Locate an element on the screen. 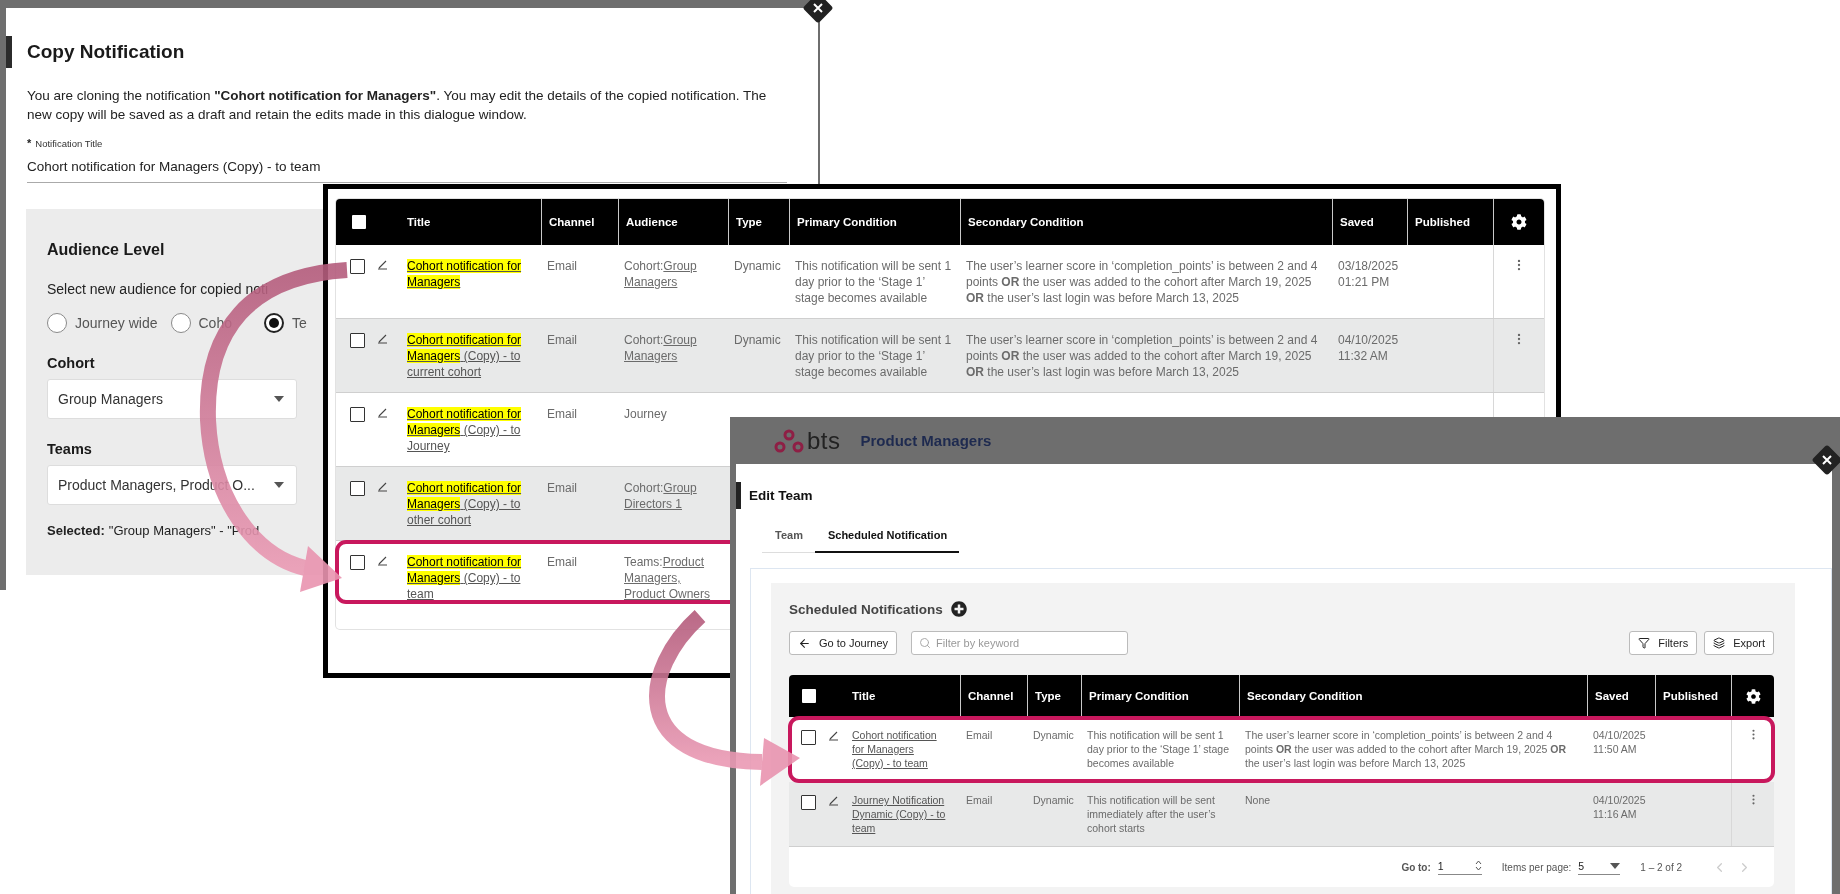 This screenshot has width=1840, height=894. field-label: Teams is located at coordinates (69, 449).